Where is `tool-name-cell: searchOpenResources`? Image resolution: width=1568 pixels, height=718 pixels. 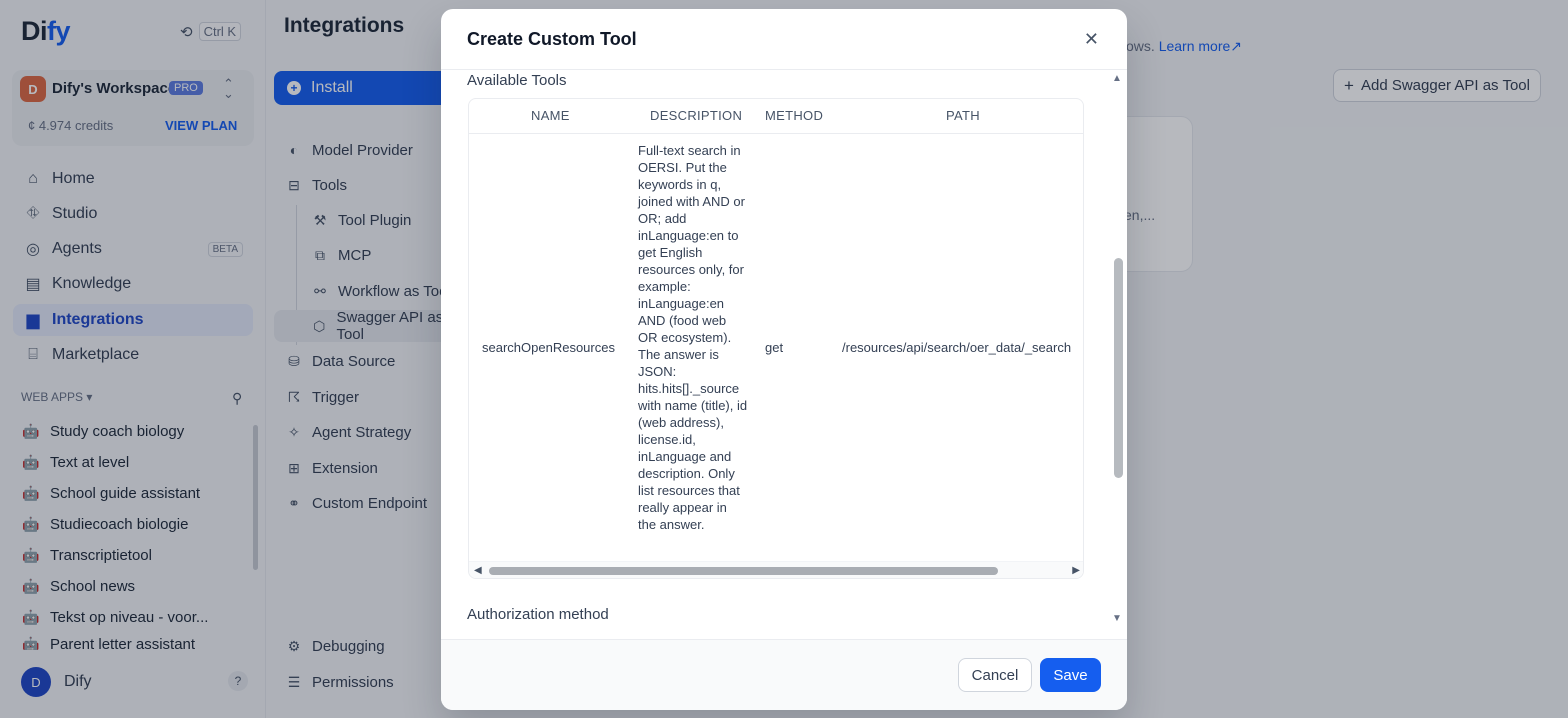
tool-name-cell: searchOpenResources is located at coordinates (548, 347).